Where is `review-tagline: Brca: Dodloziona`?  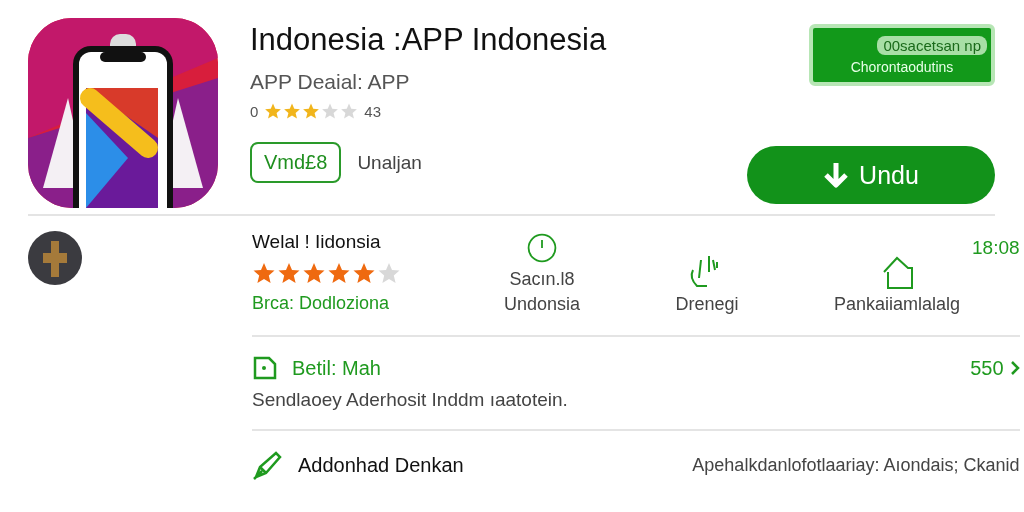
review-tagline: Brca: Dodloziona is located at coordinates (321, 303).